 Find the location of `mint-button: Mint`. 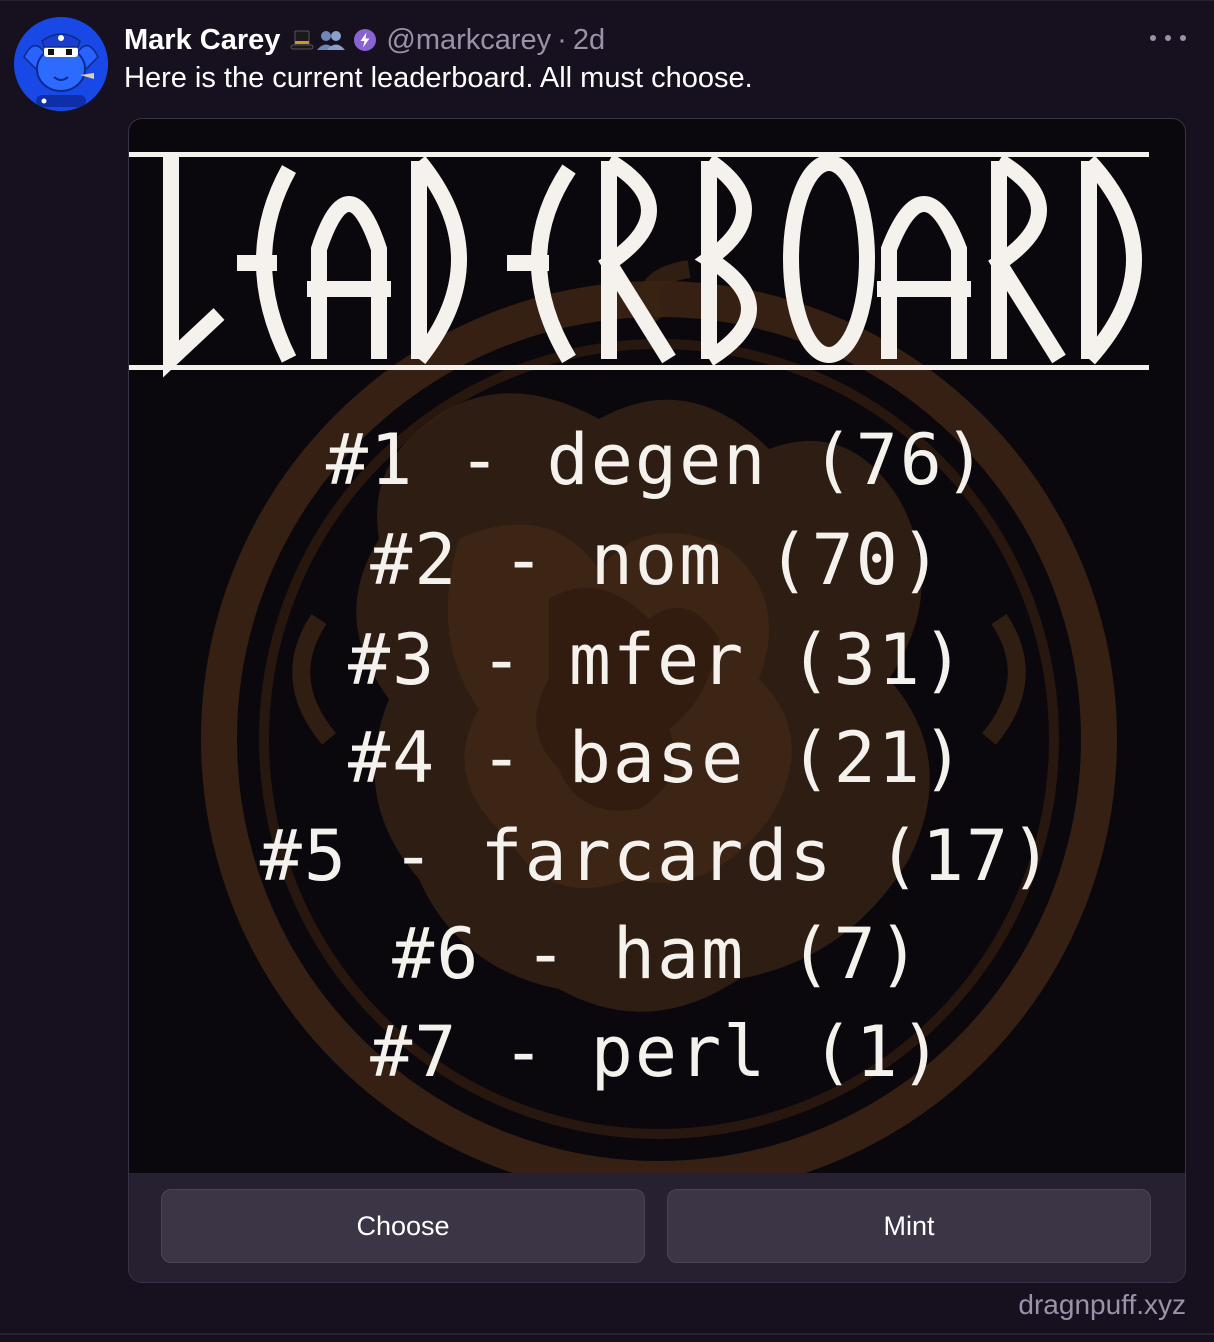

mint-button: Mint is located at coordinates (909, 1226).